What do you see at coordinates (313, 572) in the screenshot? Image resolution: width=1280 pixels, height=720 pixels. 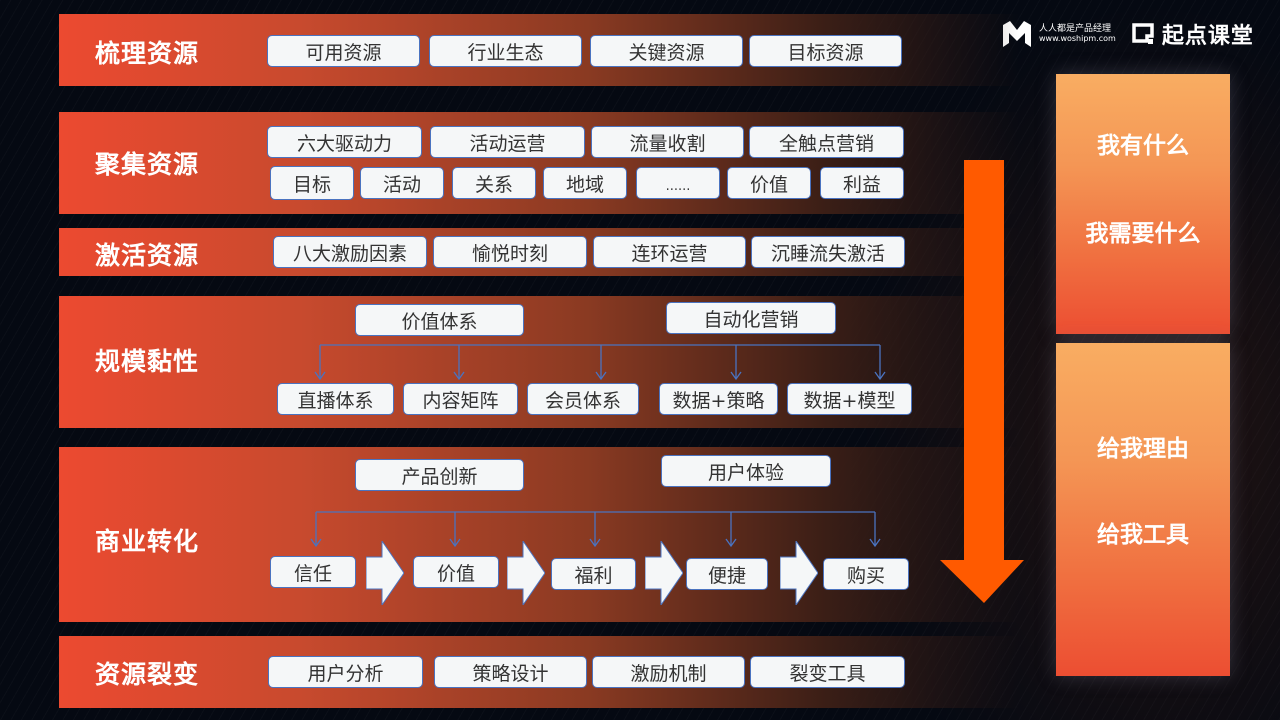 I see `flow-step: 信任` at bounding box center [313, 572].